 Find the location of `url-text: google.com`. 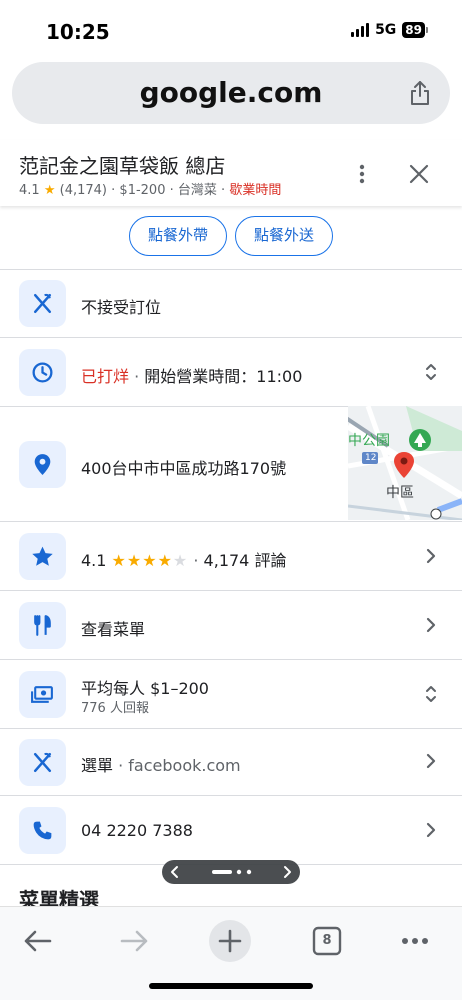

url-text: google.com is located at coordinates (231, 92).